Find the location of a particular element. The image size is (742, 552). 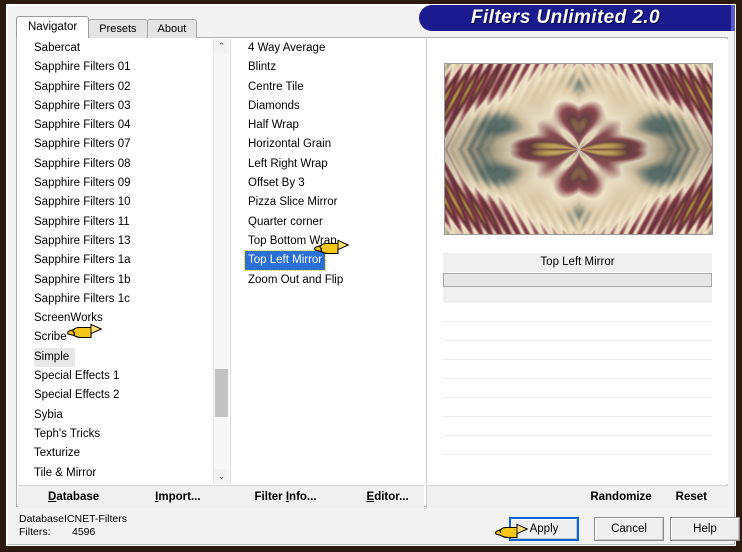

category-item: Sapphire Filters 1b is located at coordinates (115, 280).